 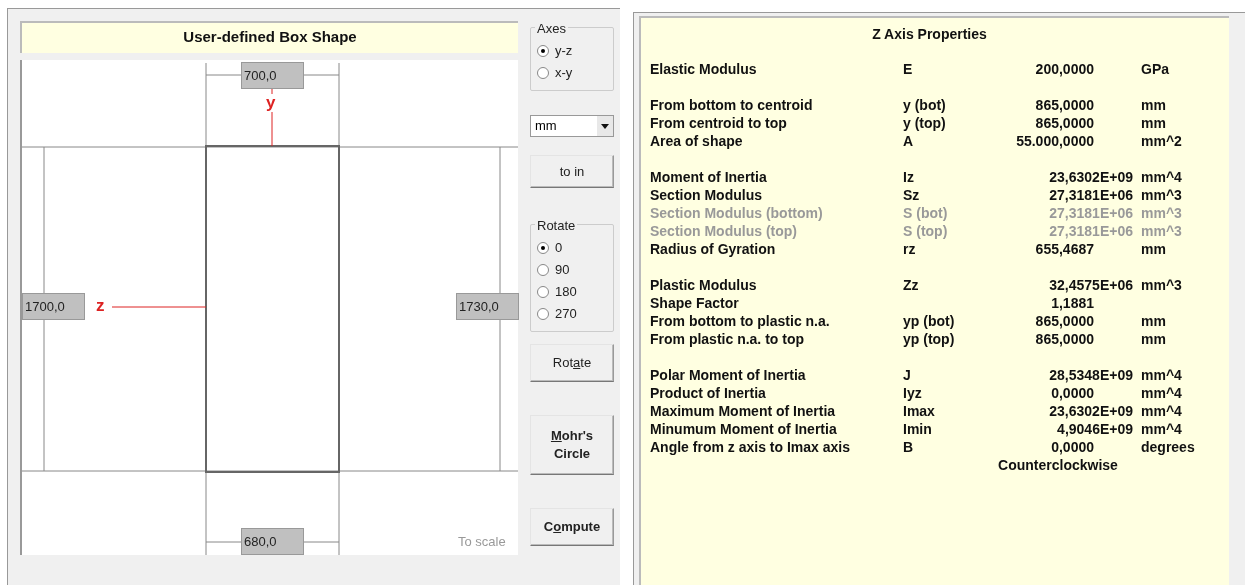 I want to click on property-symbol: Iz, so click(x=908, y=177).